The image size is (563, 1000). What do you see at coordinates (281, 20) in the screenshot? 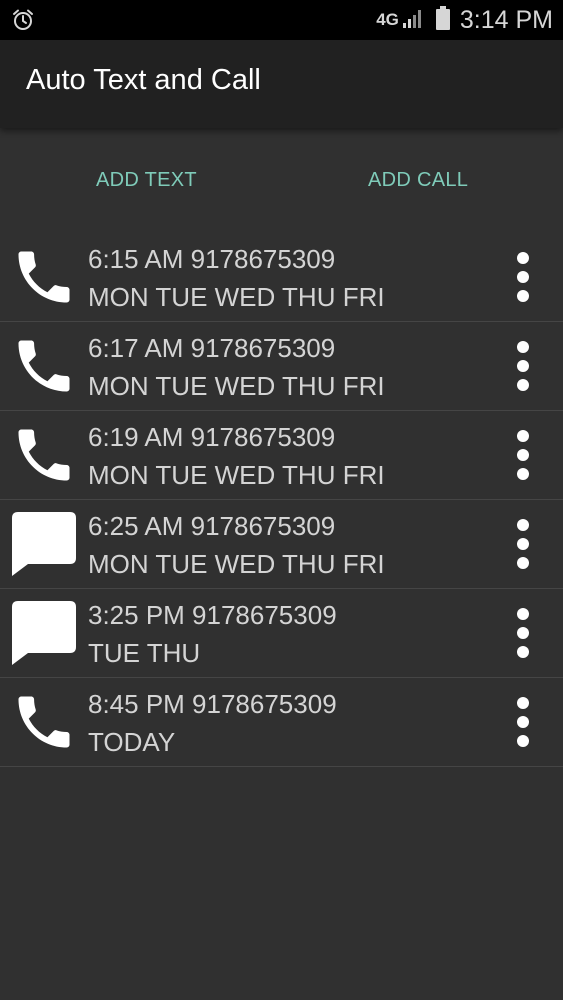
I see `status-bar: 4G 3:14 PM` at bounding box center [281, 20].